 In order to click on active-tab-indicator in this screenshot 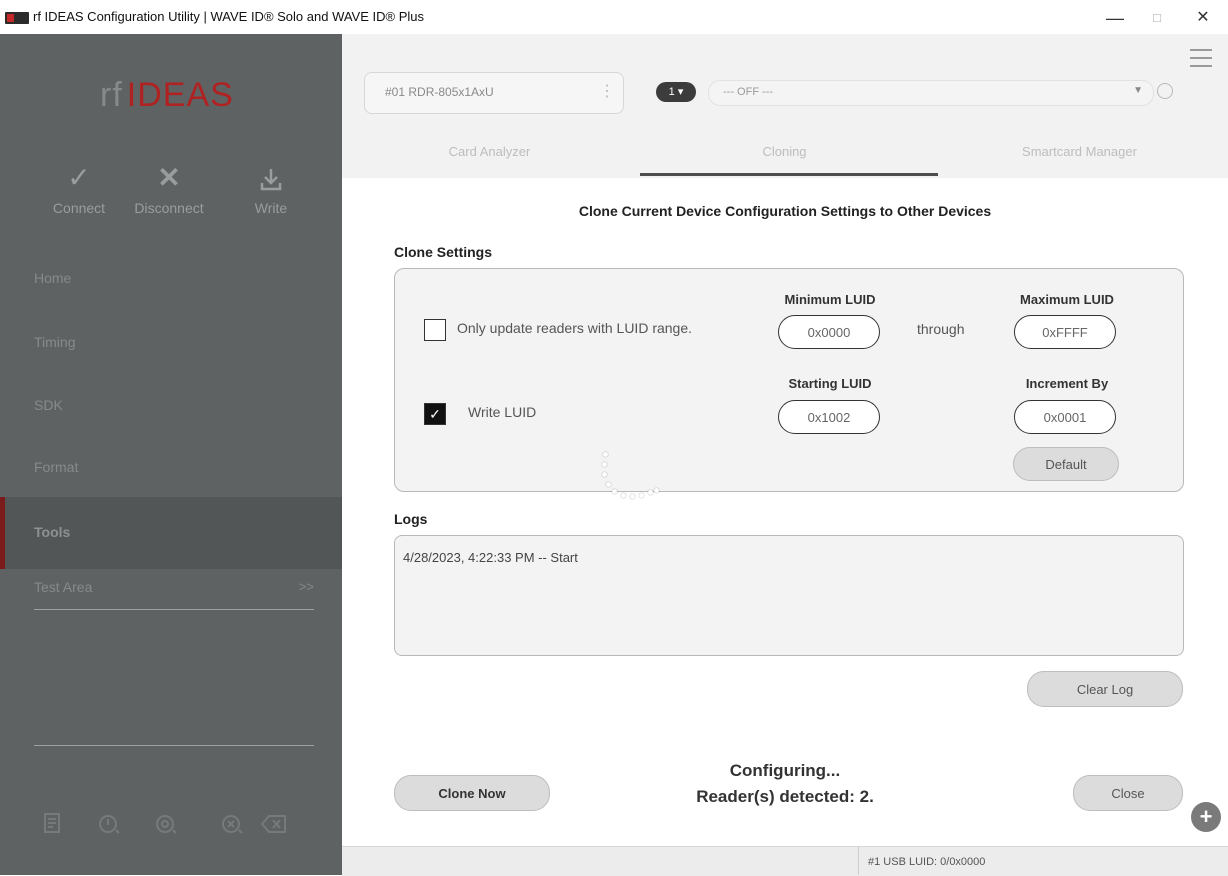, I will do `click(789, 174)`.